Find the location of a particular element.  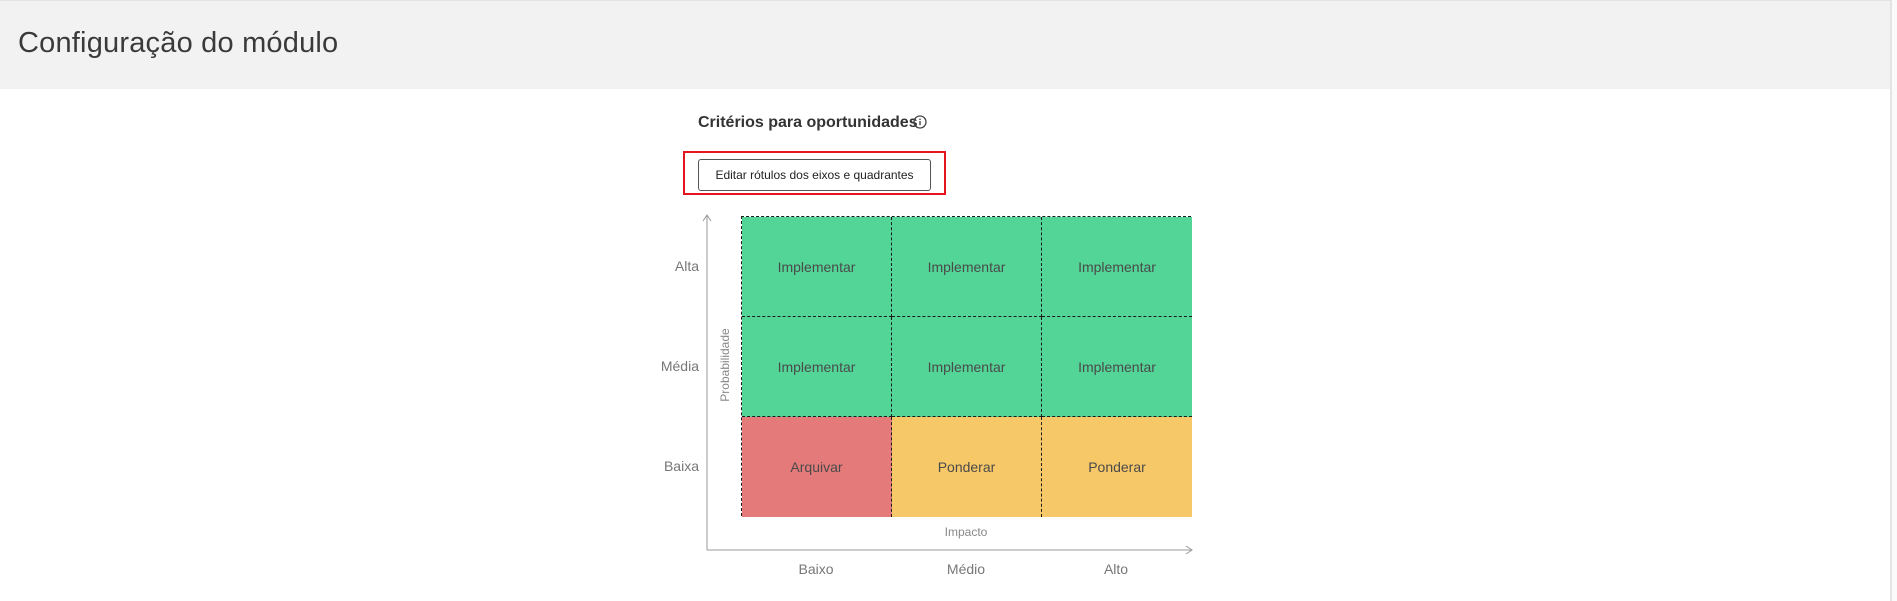

row-label-low: Baixa is located at coordinates (681, 466).